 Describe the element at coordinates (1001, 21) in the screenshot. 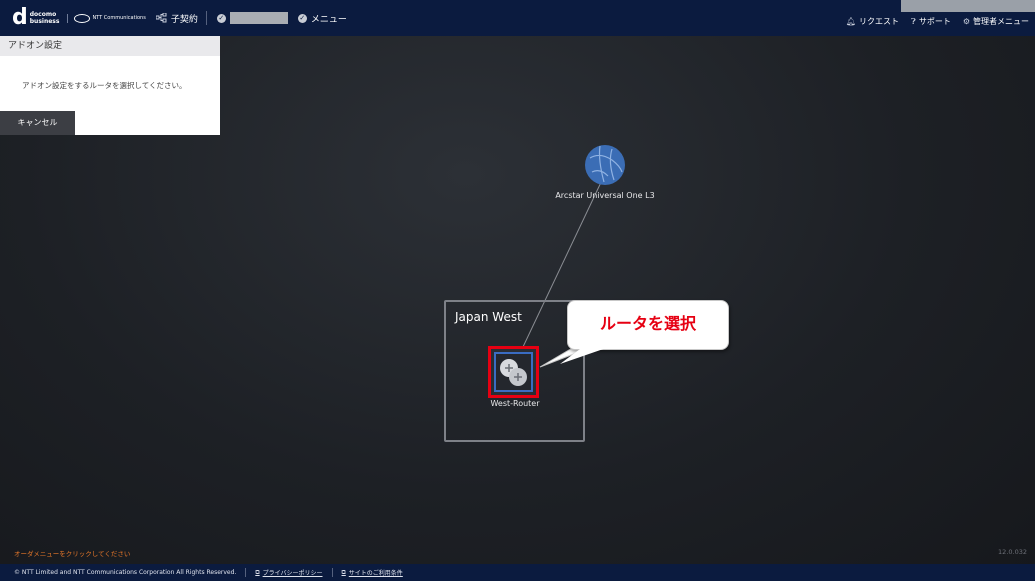

I see `admin-menu-label: 管理者メニュー` at that location.